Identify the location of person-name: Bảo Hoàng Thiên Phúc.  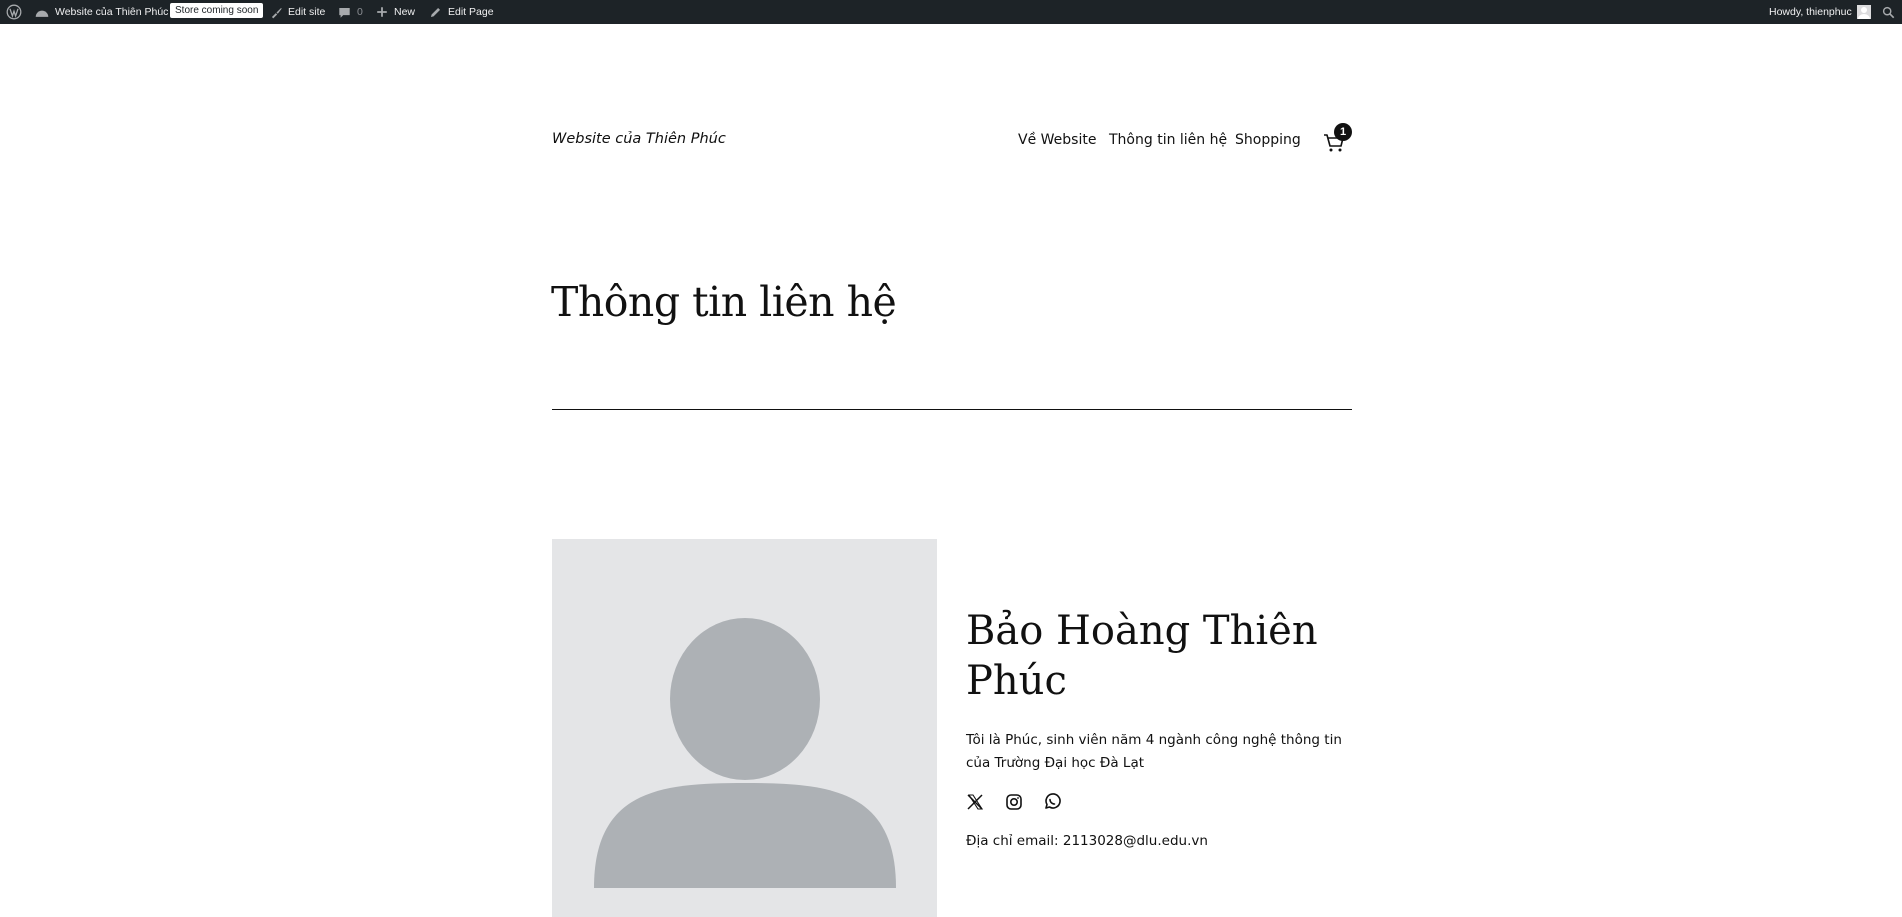
(1142, 656).